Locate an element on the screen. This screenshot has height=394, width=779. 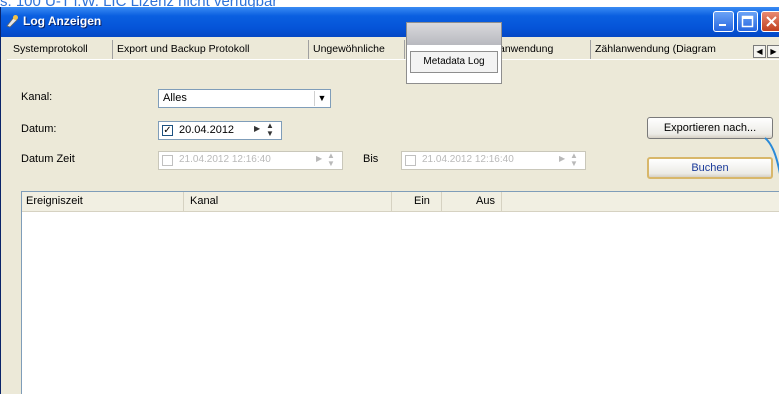
datumzeit-from-spinner-icon: ▲ ▼ is located at coordinates (331, 160).